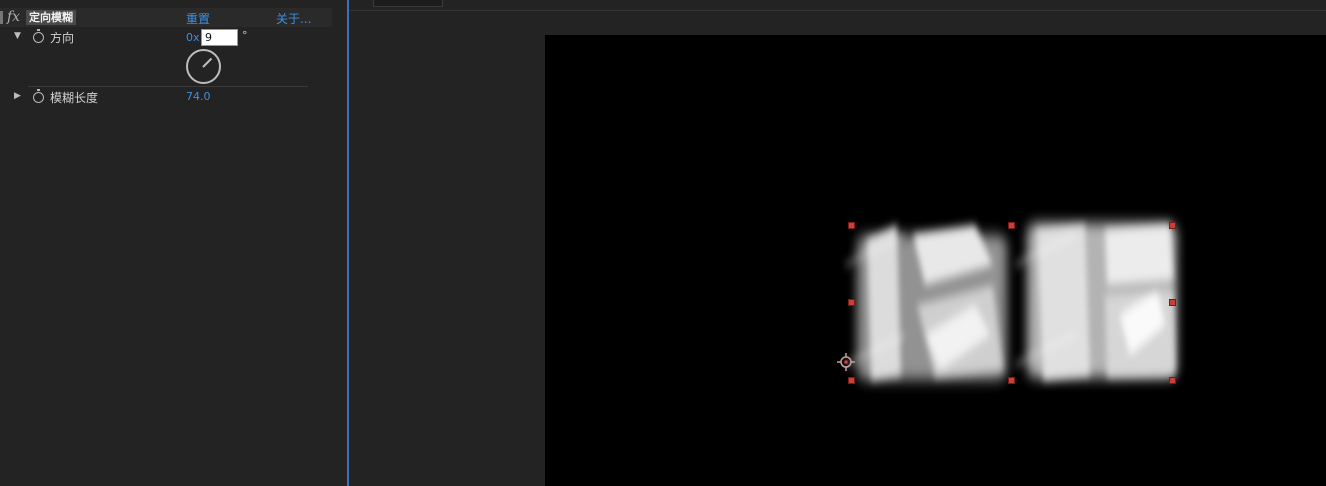 Image resolution: width=1326 pixels, height=486 pixels. What do you see at coordinates (851, 380) in the screenshot?
I see `transform-handle-bottom-left` at bounding box center [851, 380].